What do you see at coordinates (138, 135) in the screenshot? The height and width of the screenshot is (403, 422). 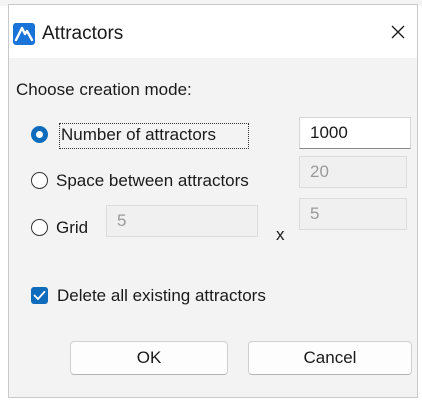 I see `number-of-attractors-label: Number of attractors` at bounding box center [138, 135].